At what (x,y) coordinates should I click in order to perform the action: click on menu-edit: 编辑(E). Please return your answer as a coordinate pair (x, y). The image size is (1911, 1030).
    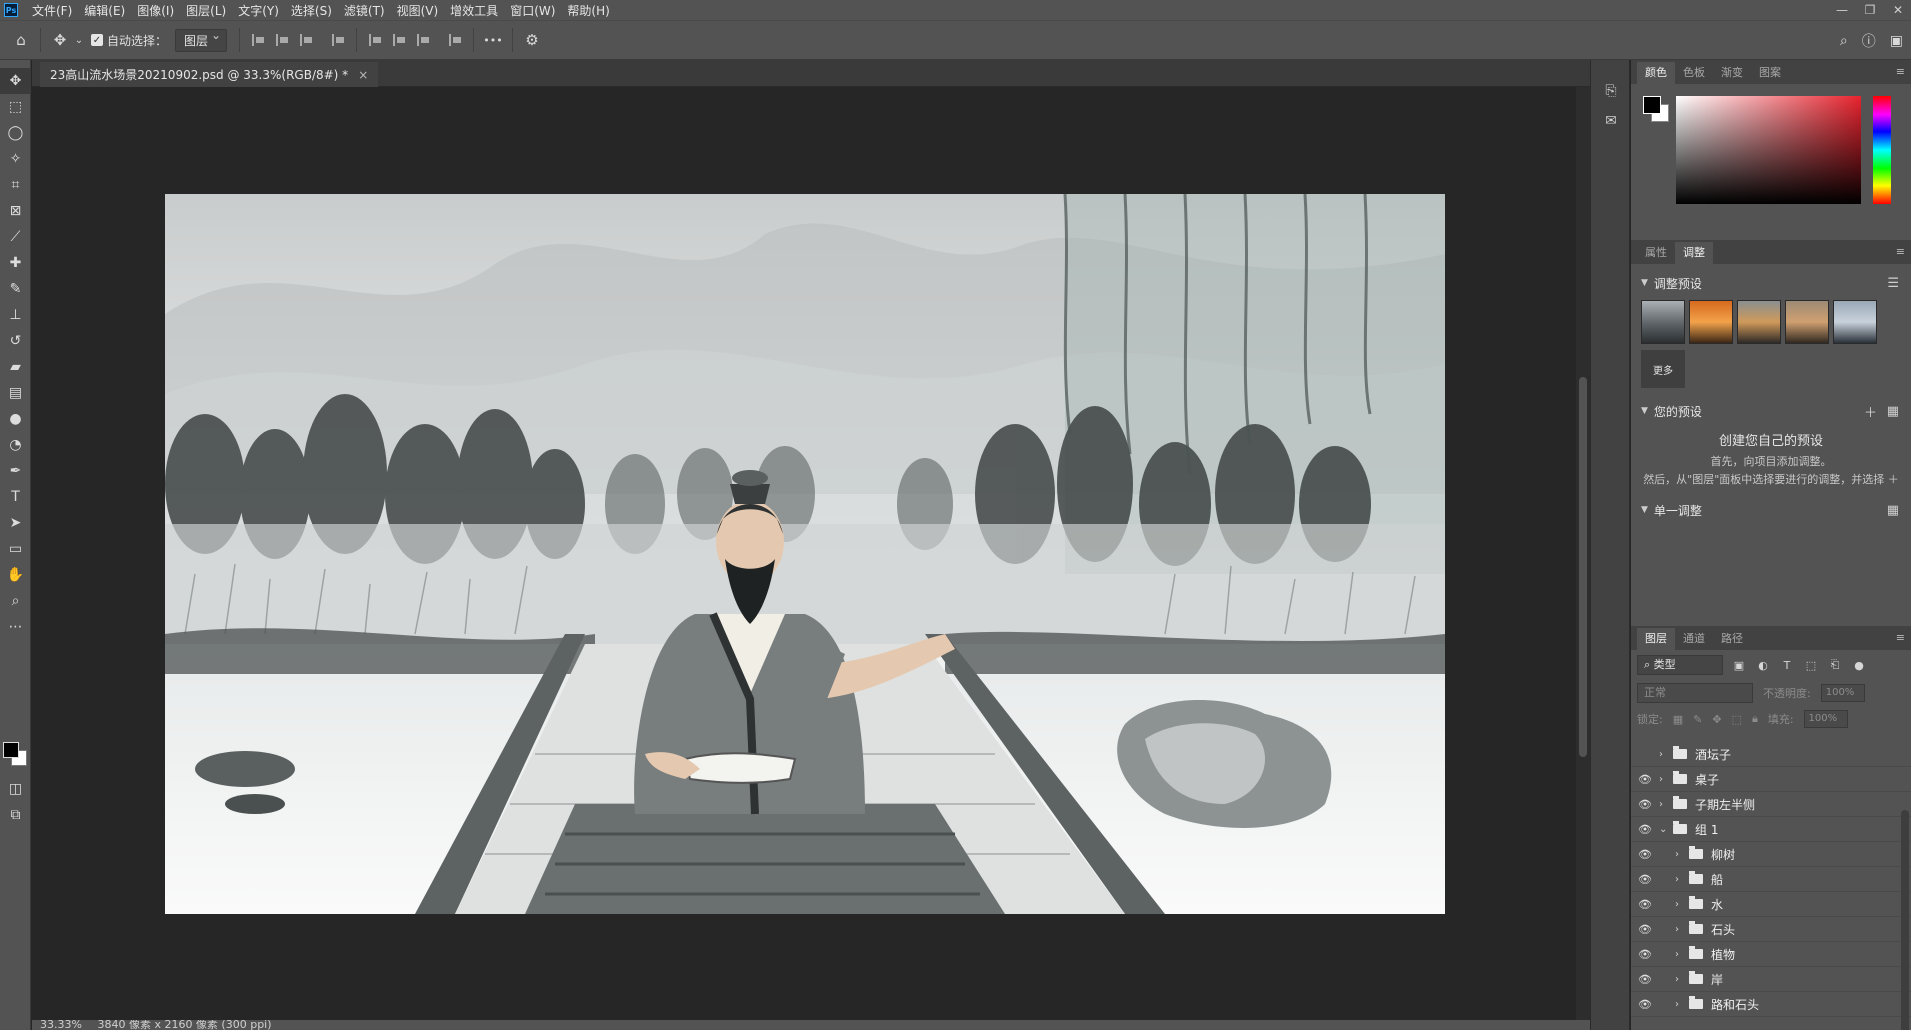
    Looking at the image, I should click on (104, 10).